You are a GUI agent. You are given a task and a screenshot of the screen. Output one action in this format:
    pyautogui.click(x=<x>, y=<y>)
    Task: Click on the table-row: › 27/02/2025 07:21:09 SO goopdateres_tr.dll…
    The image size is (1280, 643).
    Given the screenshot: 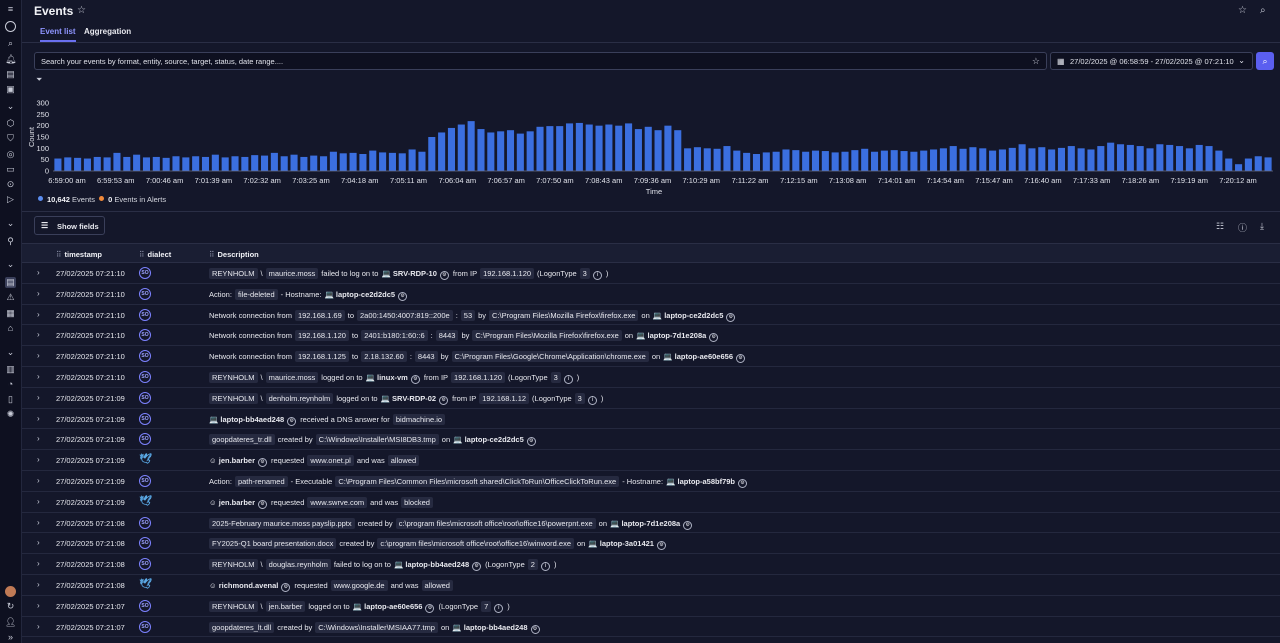 What is the action you would take?
    pyautogui.click(x=651, y=440)
    